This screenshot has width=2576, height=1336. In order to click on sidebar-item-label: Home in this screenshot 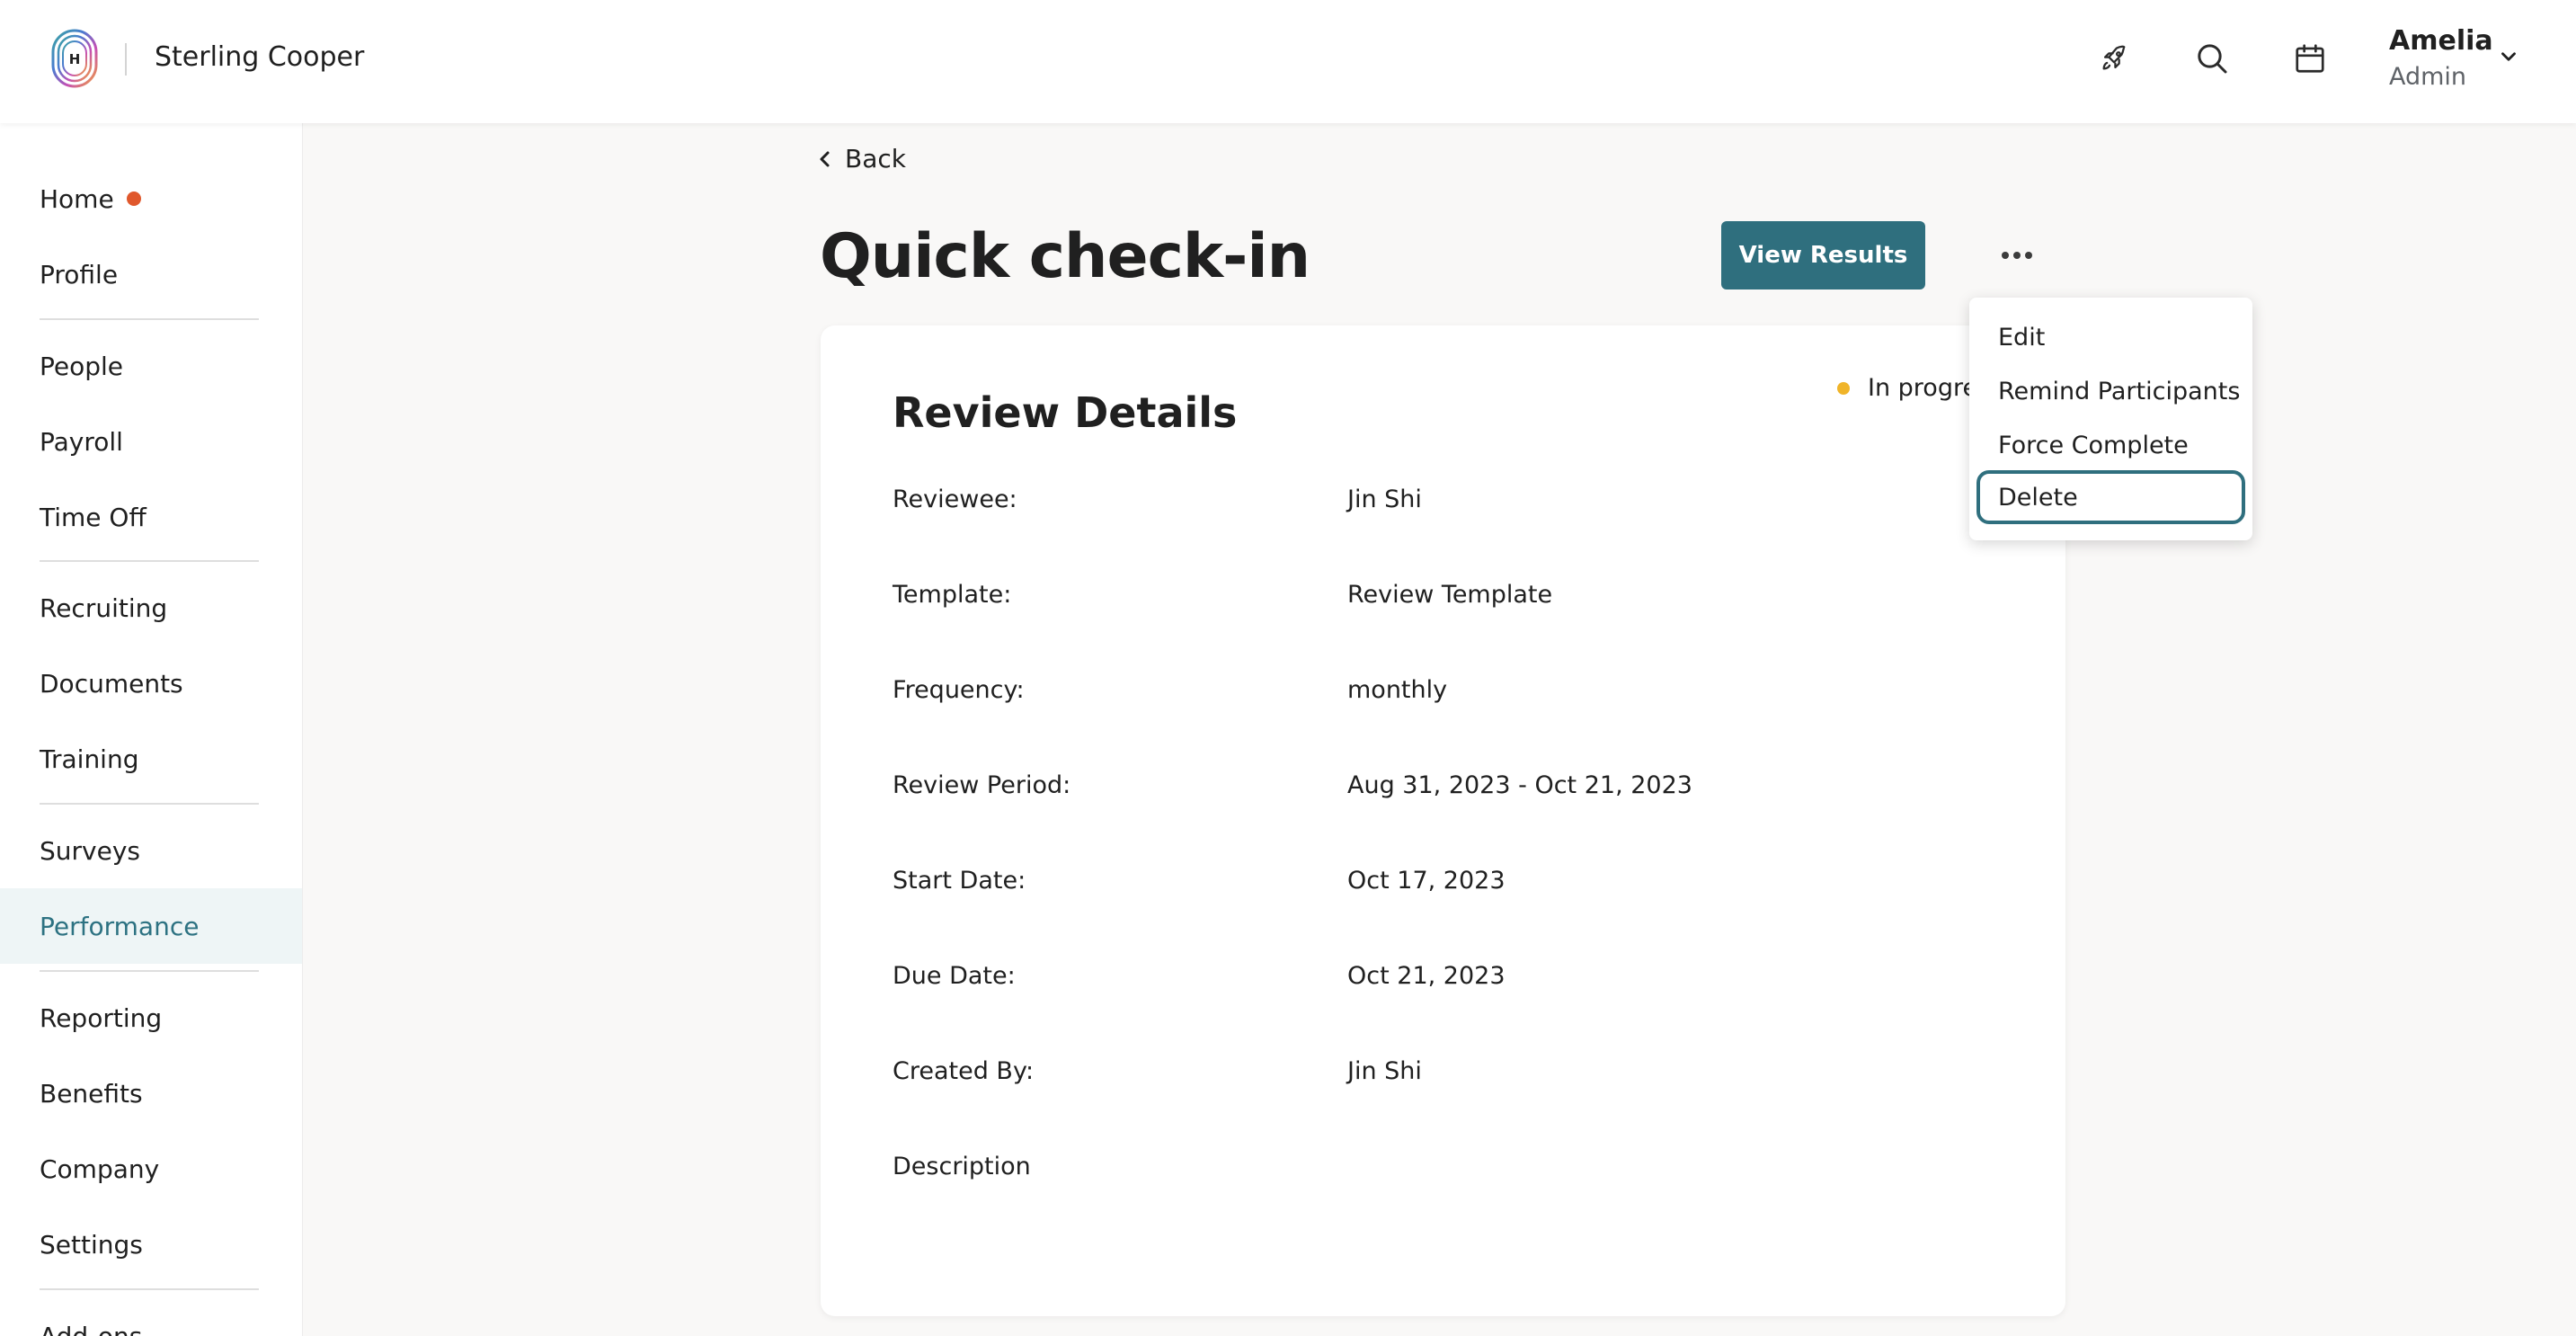, I will do `click(77, 198)`.